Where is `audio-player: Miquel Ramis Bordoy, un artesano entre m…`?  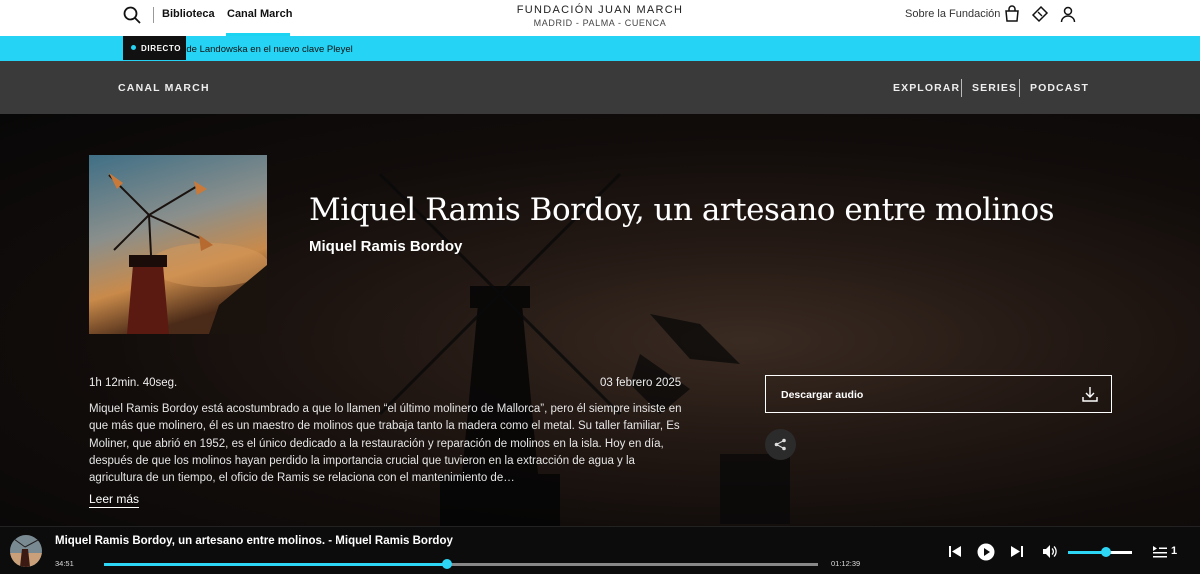
audio-player: Miquel Ramis Bordoy, un artesano entre m… is located at coordinates (600, 550).